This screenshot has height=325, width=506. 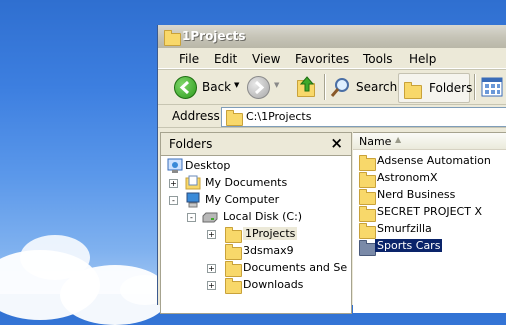 What do you see at coordinates (404, 228) in the screenshot?
I see `list-item-label: Smurfzilla` at bounding box center [404, 228].